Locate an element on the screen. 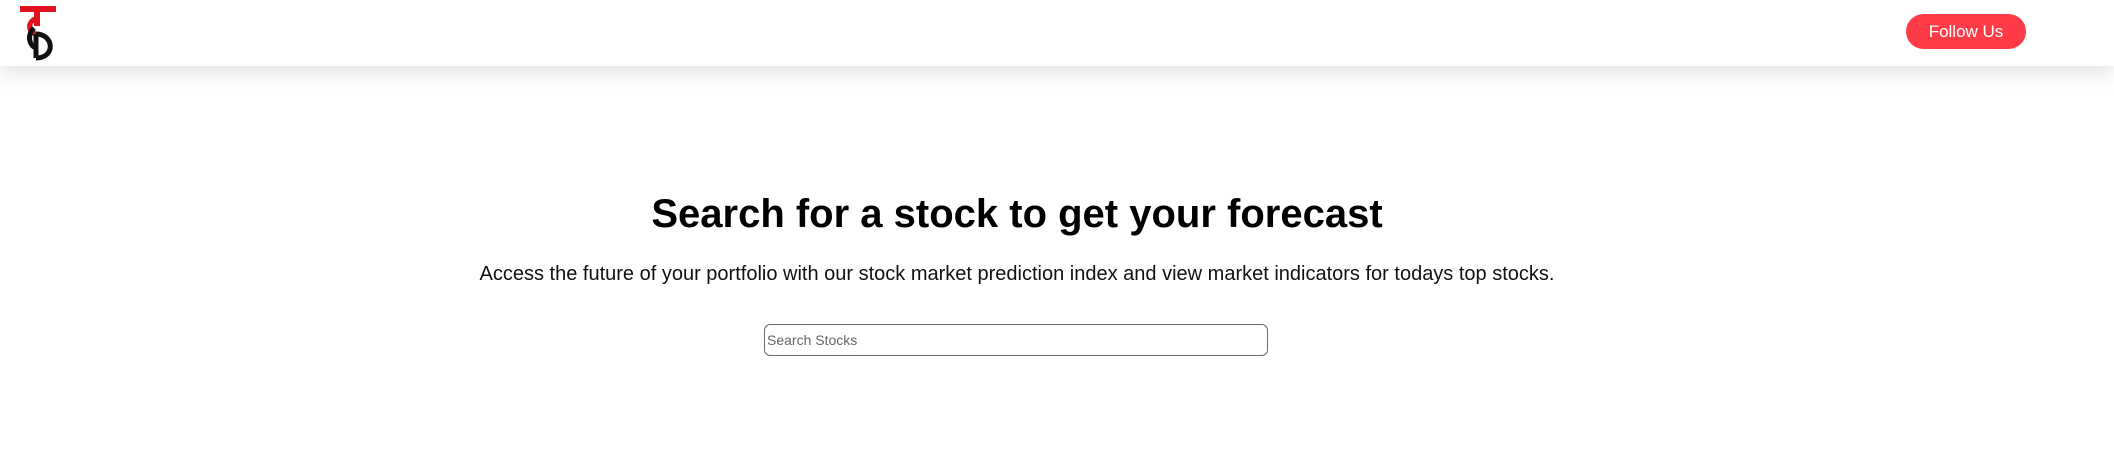 The height and width of the screenshot is (473, 2114). logo-icon is located at coordinates (41, 34).